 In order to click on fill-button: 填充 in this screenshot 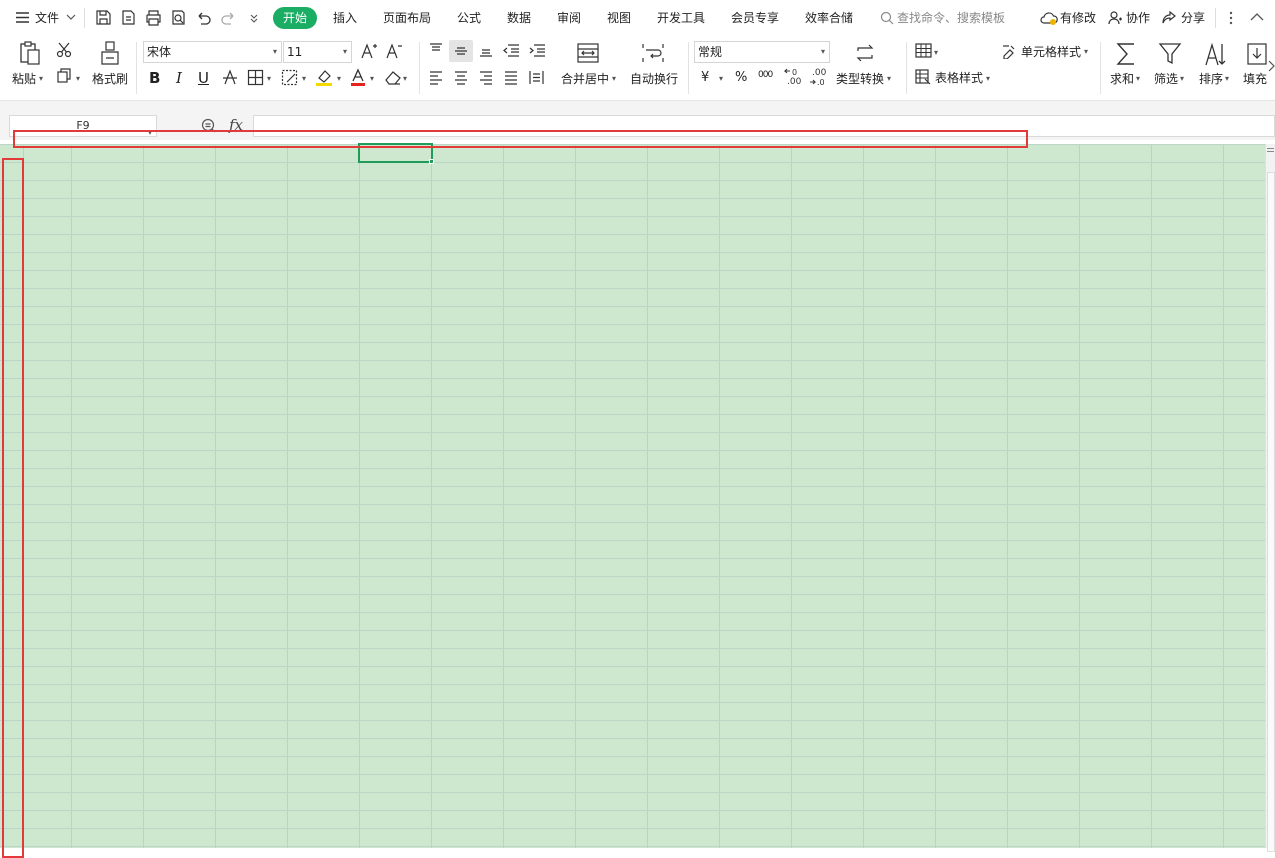, I will do `click(1255, 79)`.